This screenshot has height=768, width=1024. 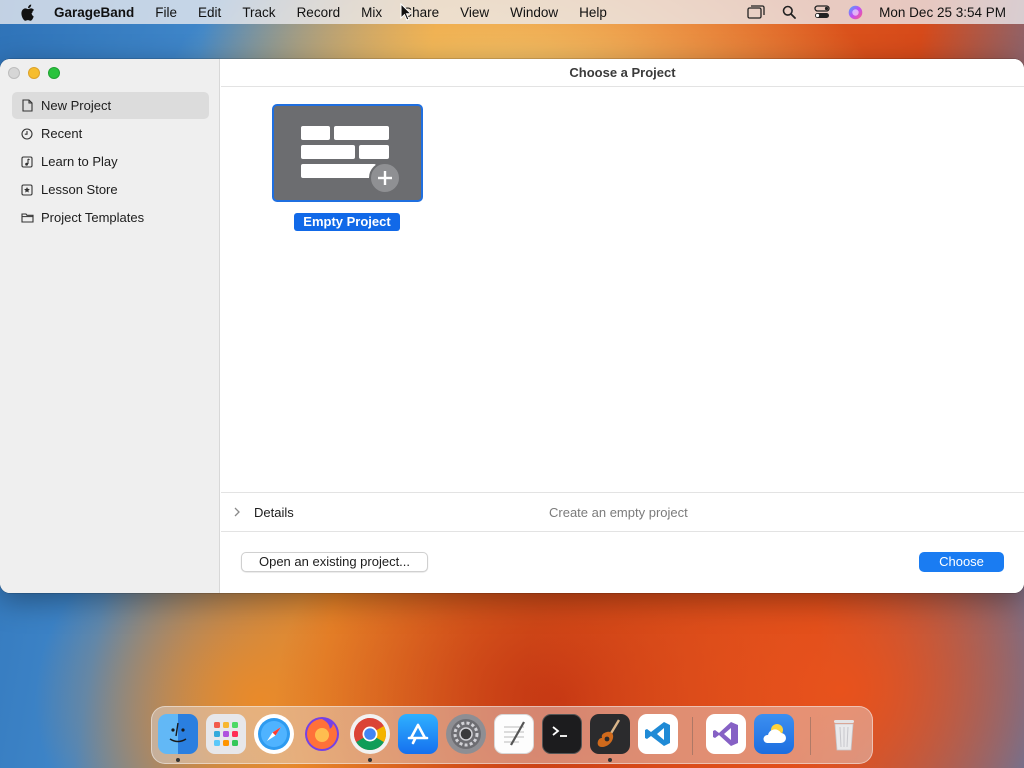 I want to click on folder-icon, so click(x=27, y=218).